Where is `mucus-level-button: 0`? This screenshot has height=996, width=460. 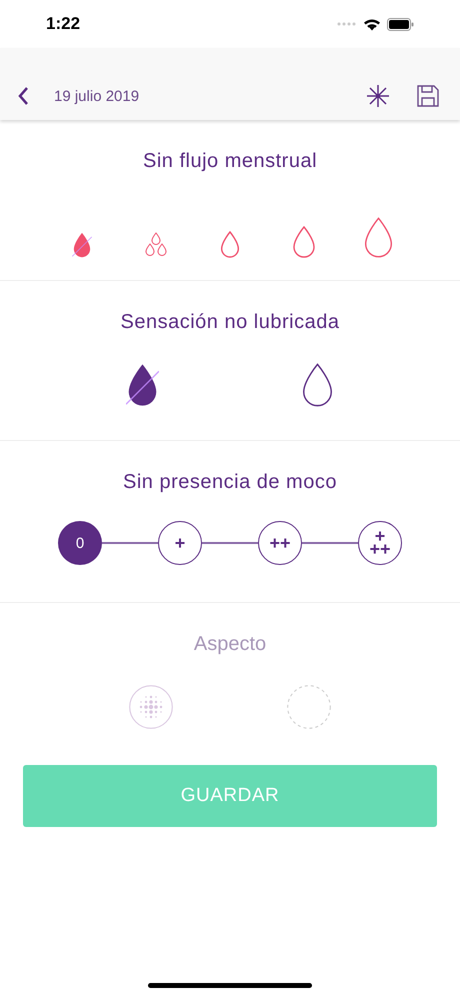
mucus-level-button: 0 is located at coordinates (80, 543).